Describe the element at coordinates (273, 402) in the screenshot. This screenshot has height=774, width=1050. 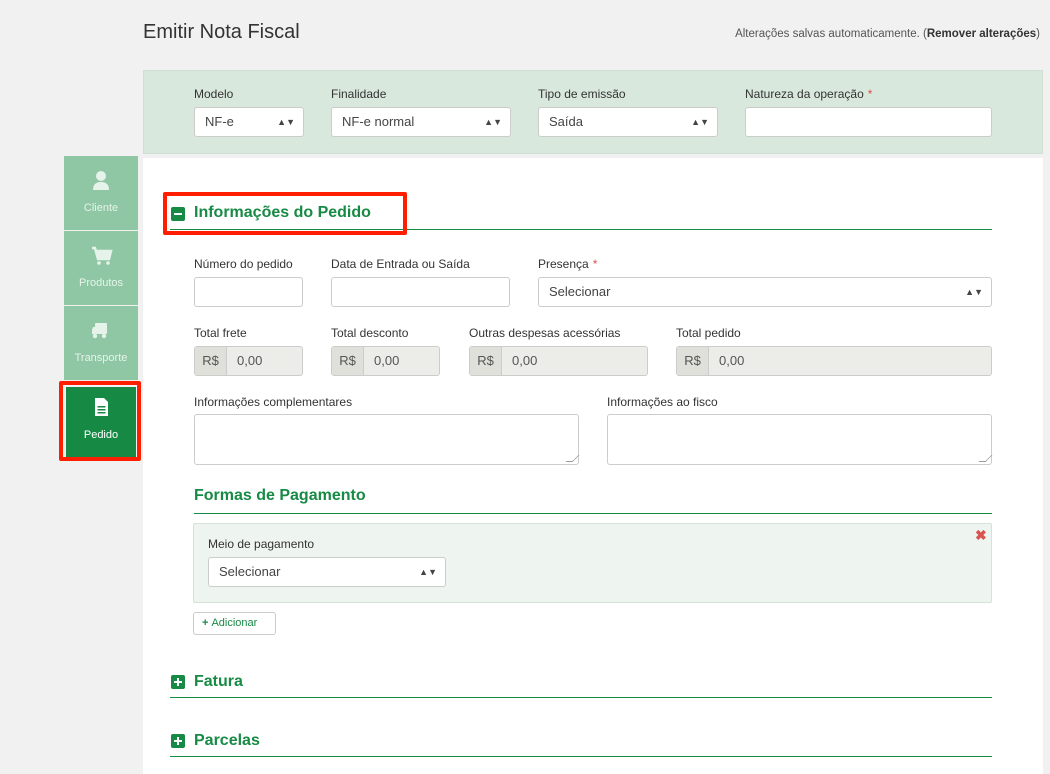
I see `info-complementares-label: Informações complementares` at that location.